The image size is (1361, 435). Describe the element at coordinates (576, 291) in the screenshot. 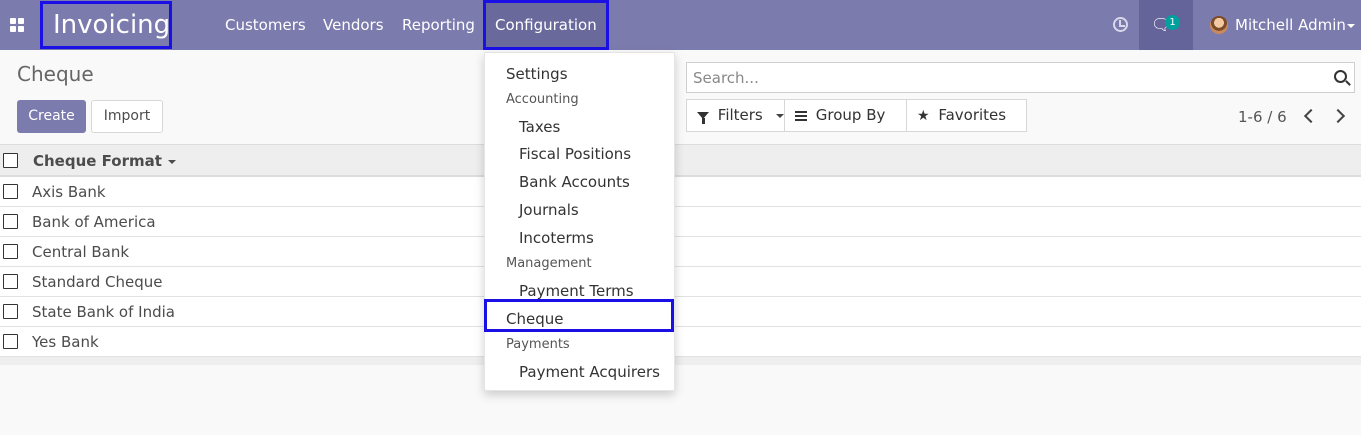

I see `menu-item-payment-terms: Payment Terms` at that location.